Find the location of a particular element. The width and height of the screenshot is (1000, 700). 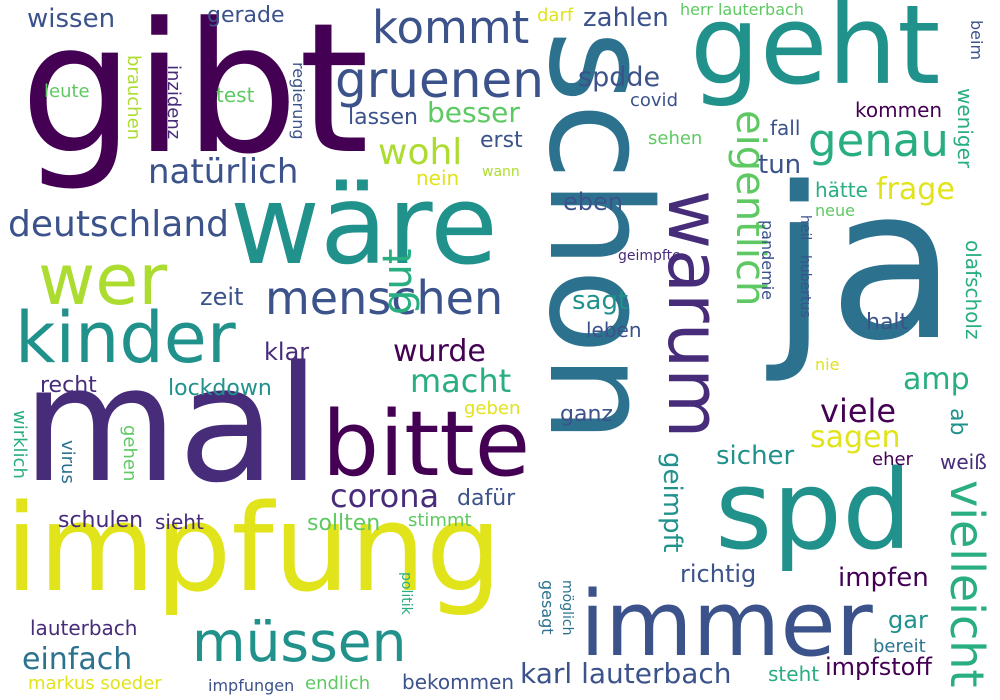

cloud-word: richtig is located at coordinates (718, 574).